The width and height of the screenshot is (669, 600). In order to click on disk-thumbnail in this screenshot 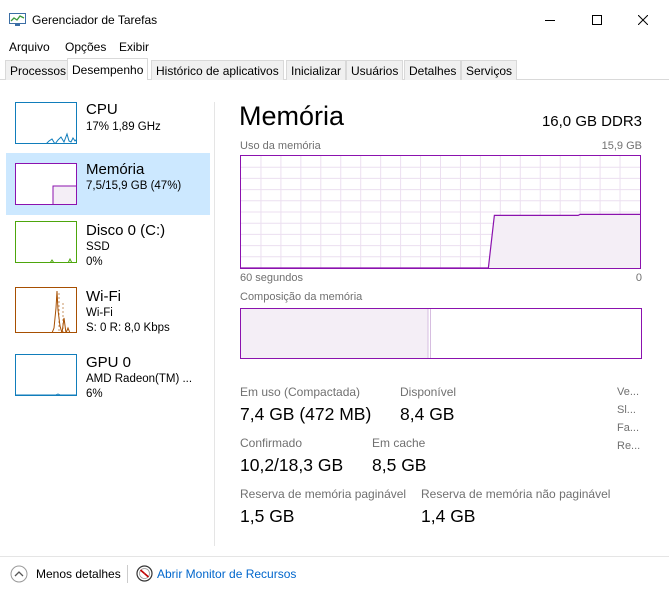, I will do `click(46, 242)`.